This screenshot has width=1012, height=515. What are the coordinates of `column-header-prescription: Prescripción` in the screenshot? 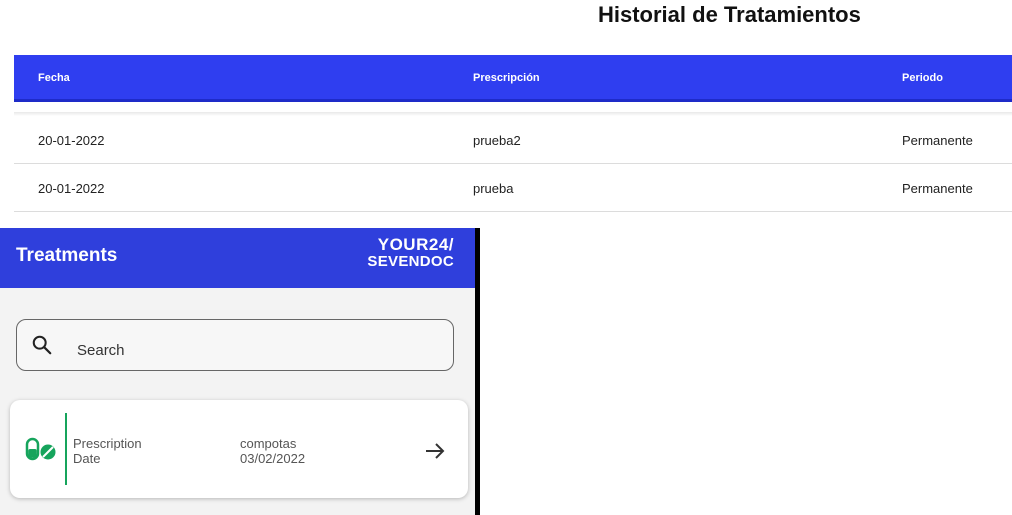 It's located at (506, 78).